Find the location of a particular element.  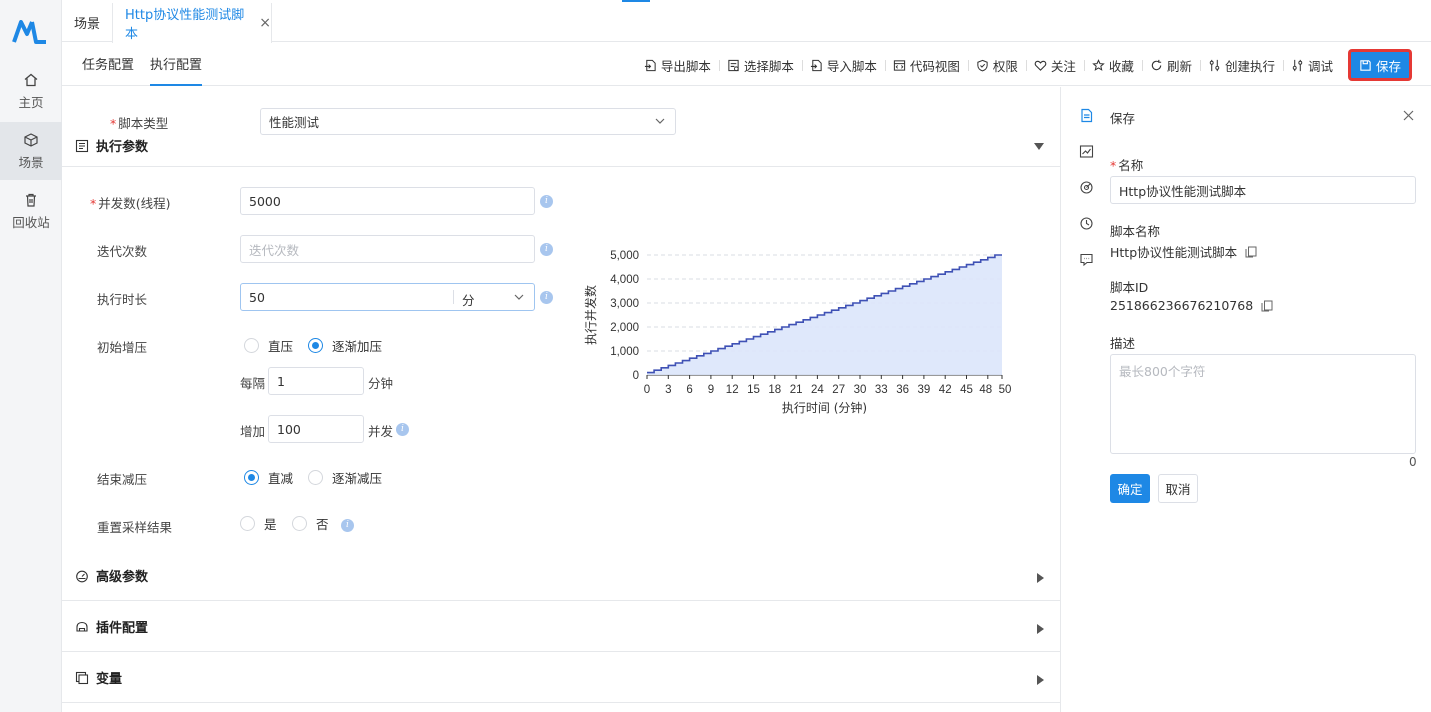

x-tick-label: 39 is located at coordinates (924, 390).